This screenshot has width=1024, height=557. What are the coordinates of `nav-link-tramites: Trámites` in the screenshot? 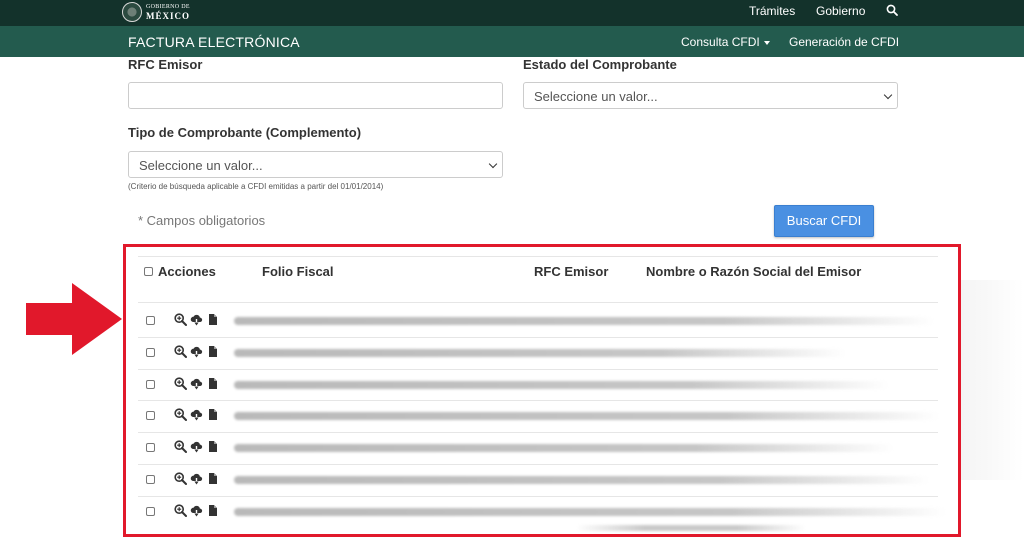 It's located at (772, 11).